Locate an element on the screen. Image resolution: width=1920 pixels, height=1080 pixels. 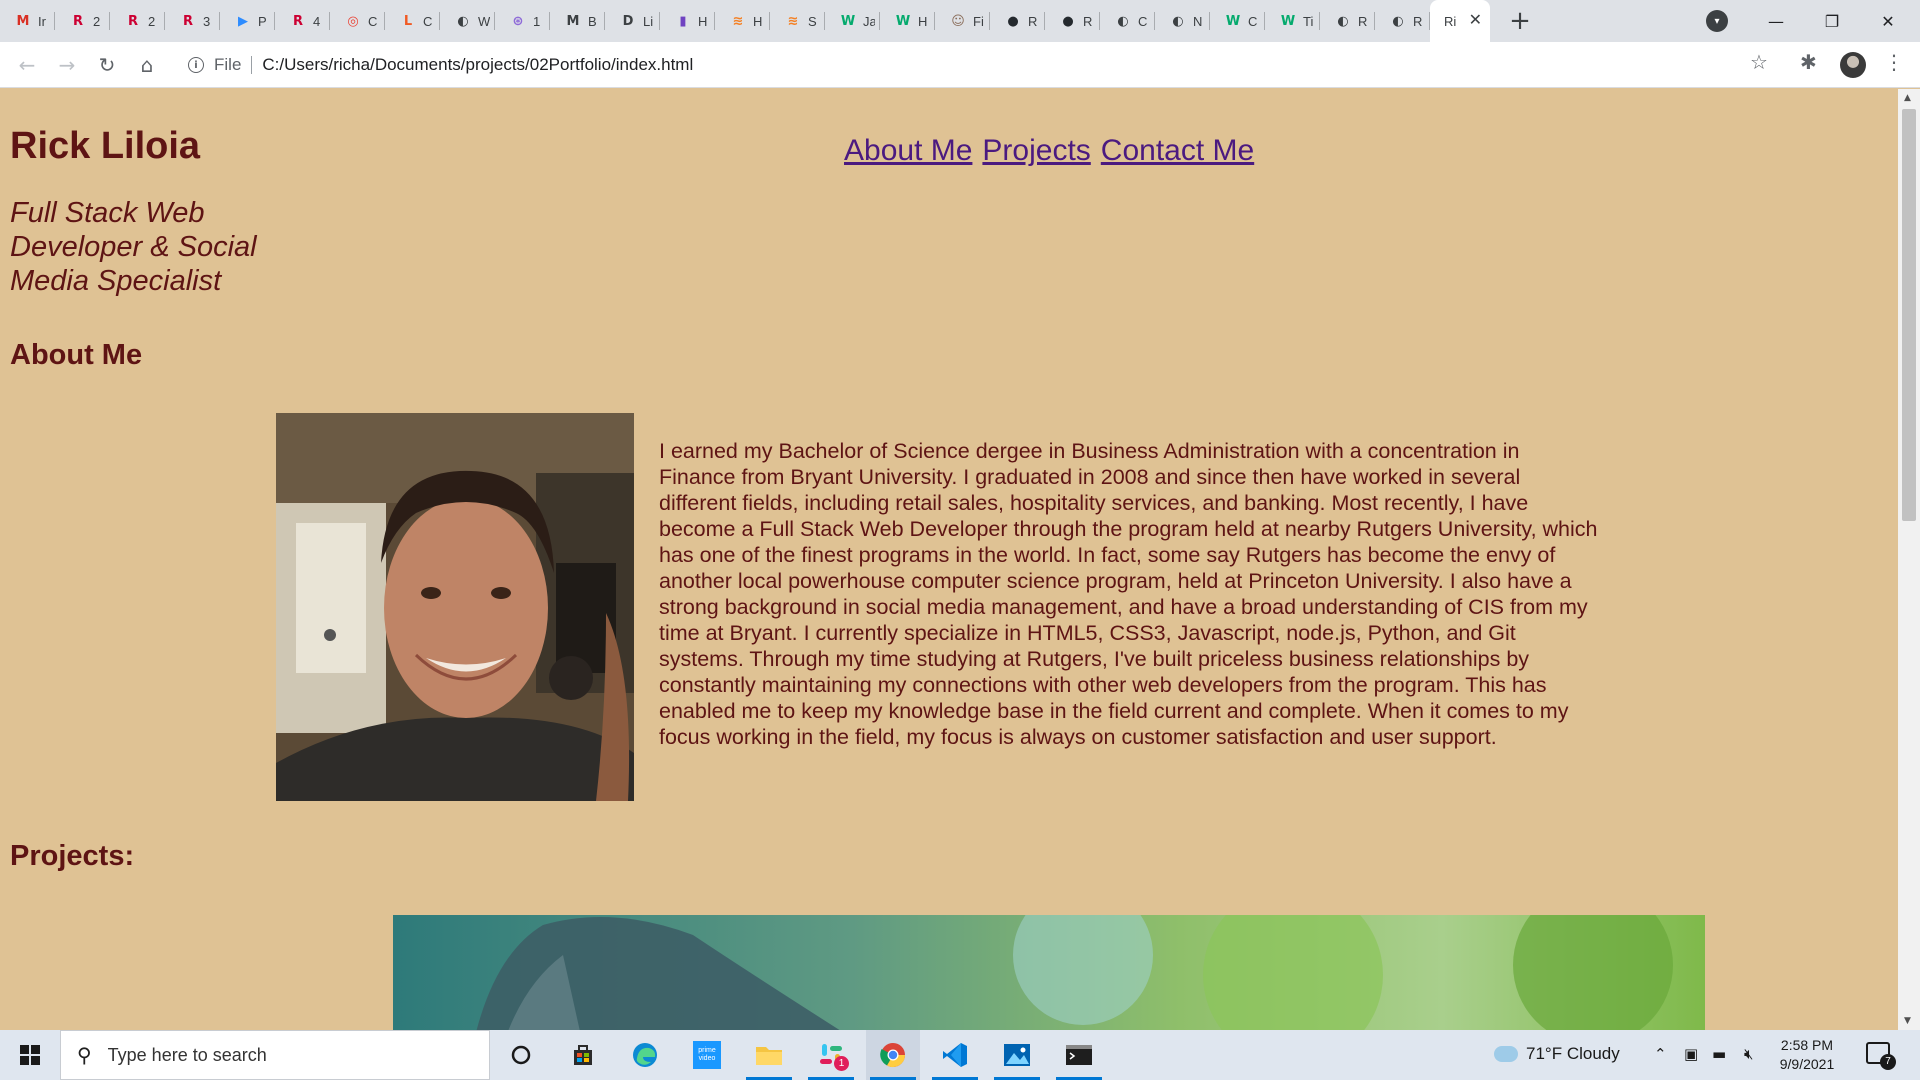
vscode-icon is located at coordinates (955, 1055).